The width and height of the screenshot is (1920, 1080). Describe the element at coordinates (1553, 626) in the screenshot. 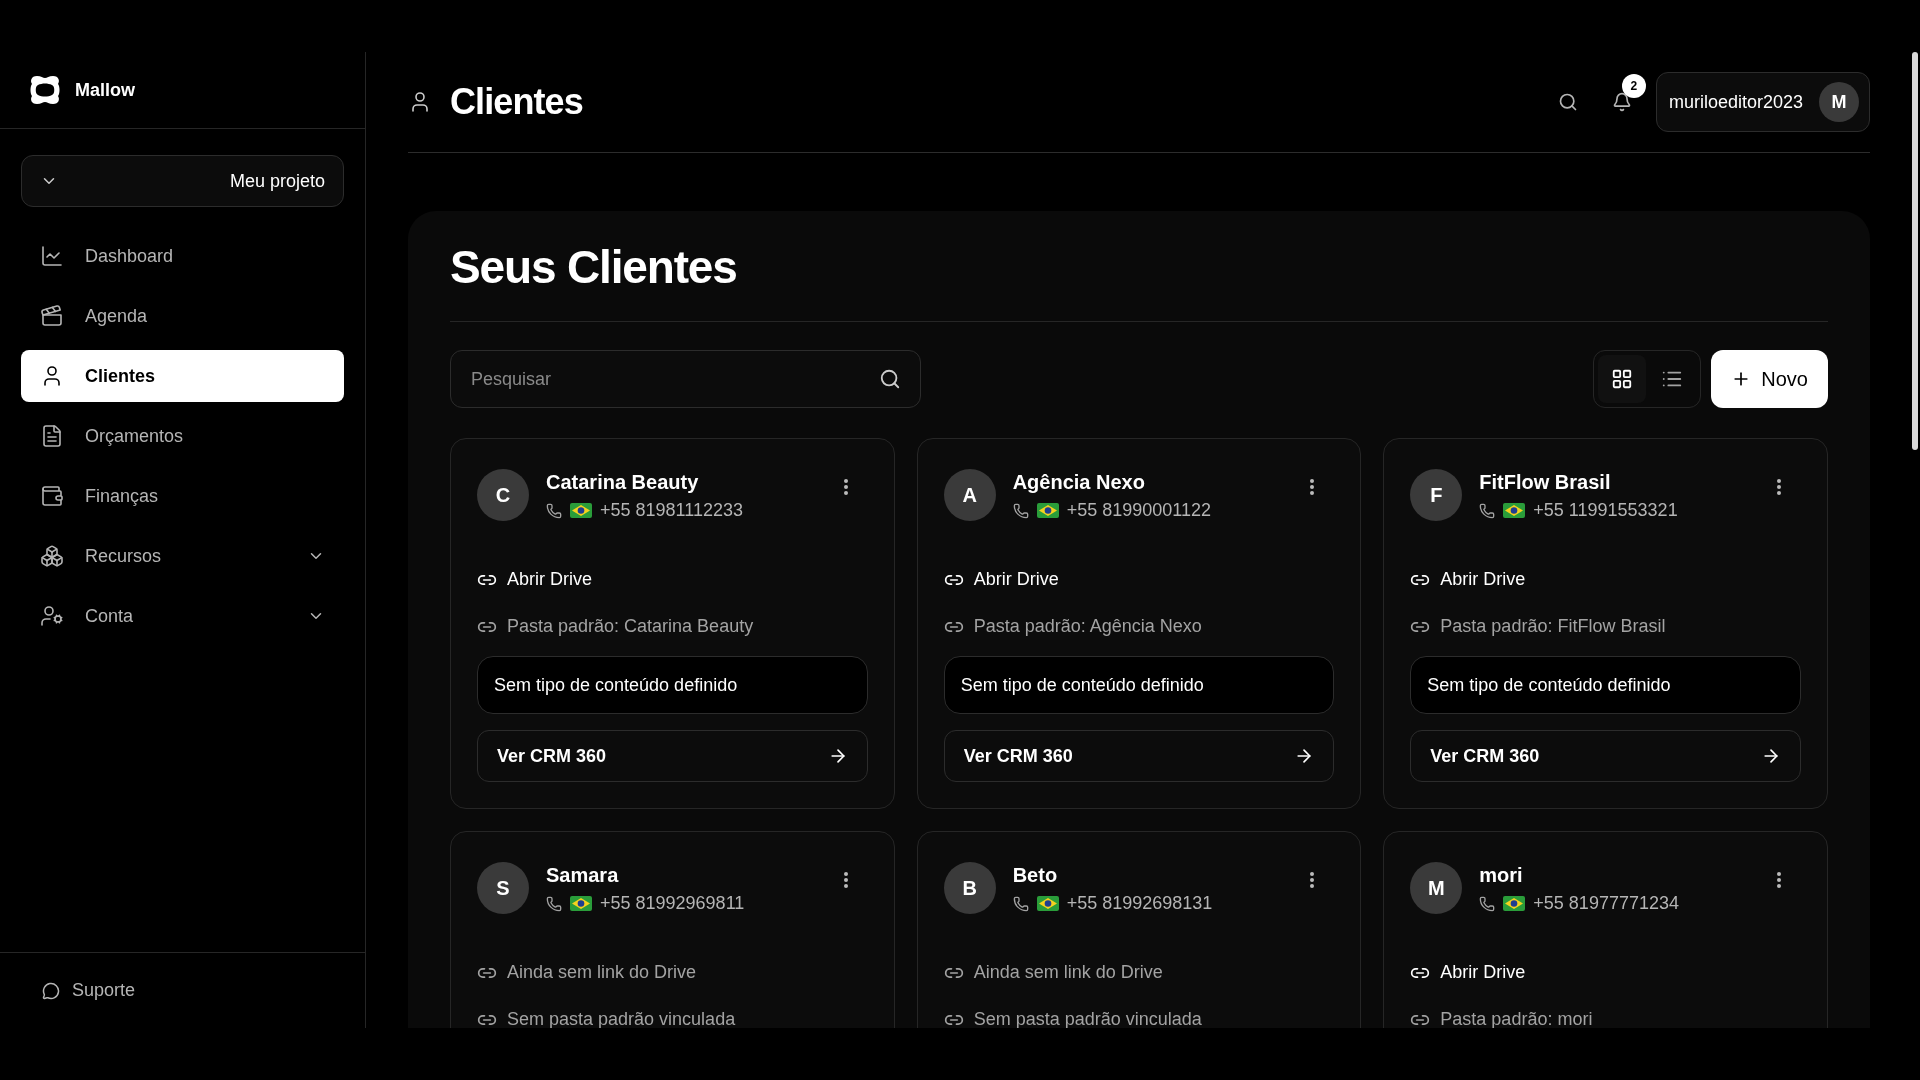

I see `folder-label: Pasta padrão: FitFlow Brasil` at that location.